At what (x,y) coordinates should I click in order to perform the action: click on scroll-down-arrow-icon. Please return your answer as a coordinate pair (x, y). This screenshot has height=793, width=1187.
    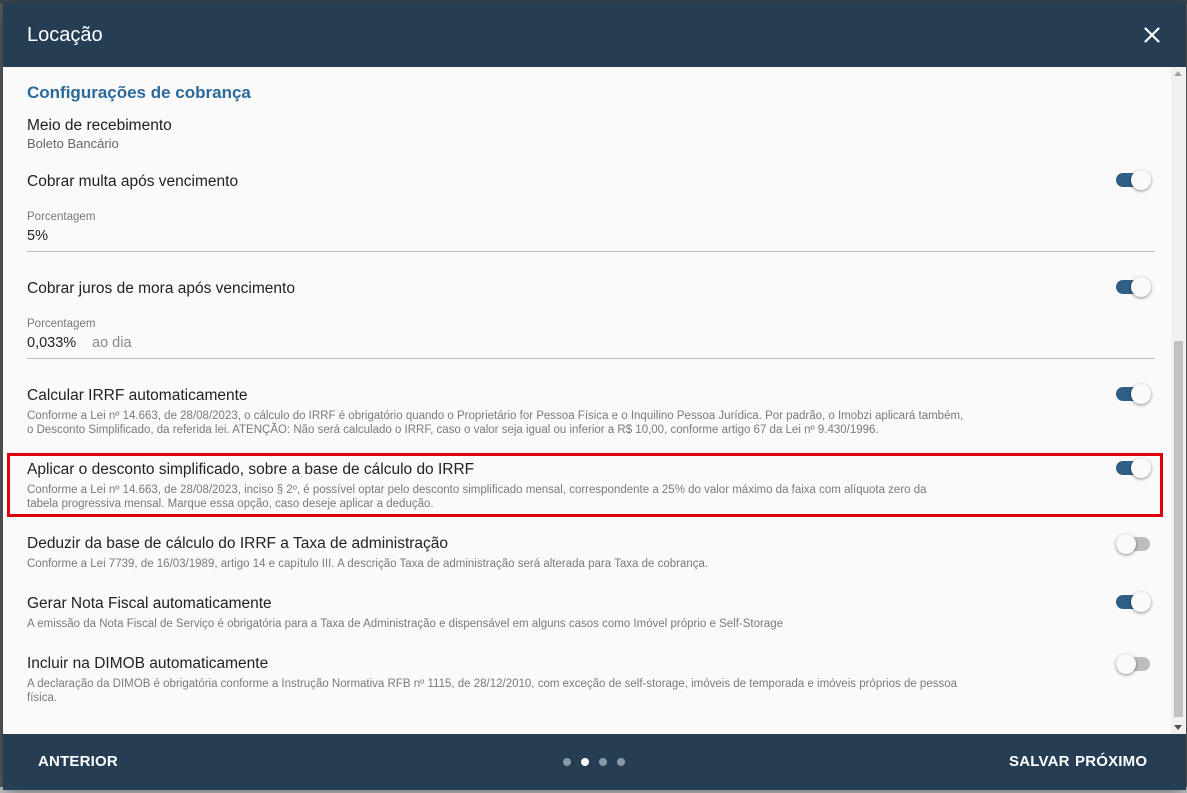
    Looking at the image, I should click on (1178, 727).